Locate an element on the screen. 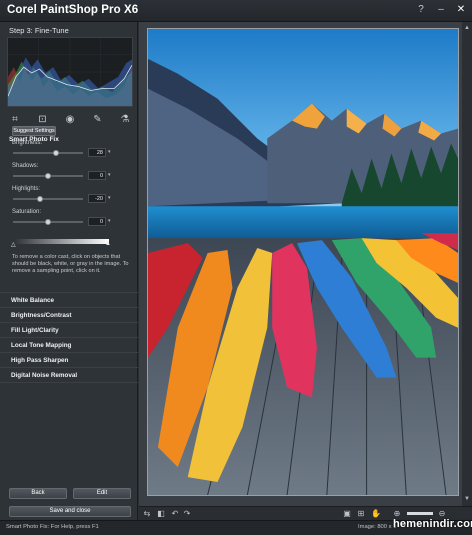 The height and width of the screenshot is (535, 472). close-button: ✕ is located at coordinates (461, 10).